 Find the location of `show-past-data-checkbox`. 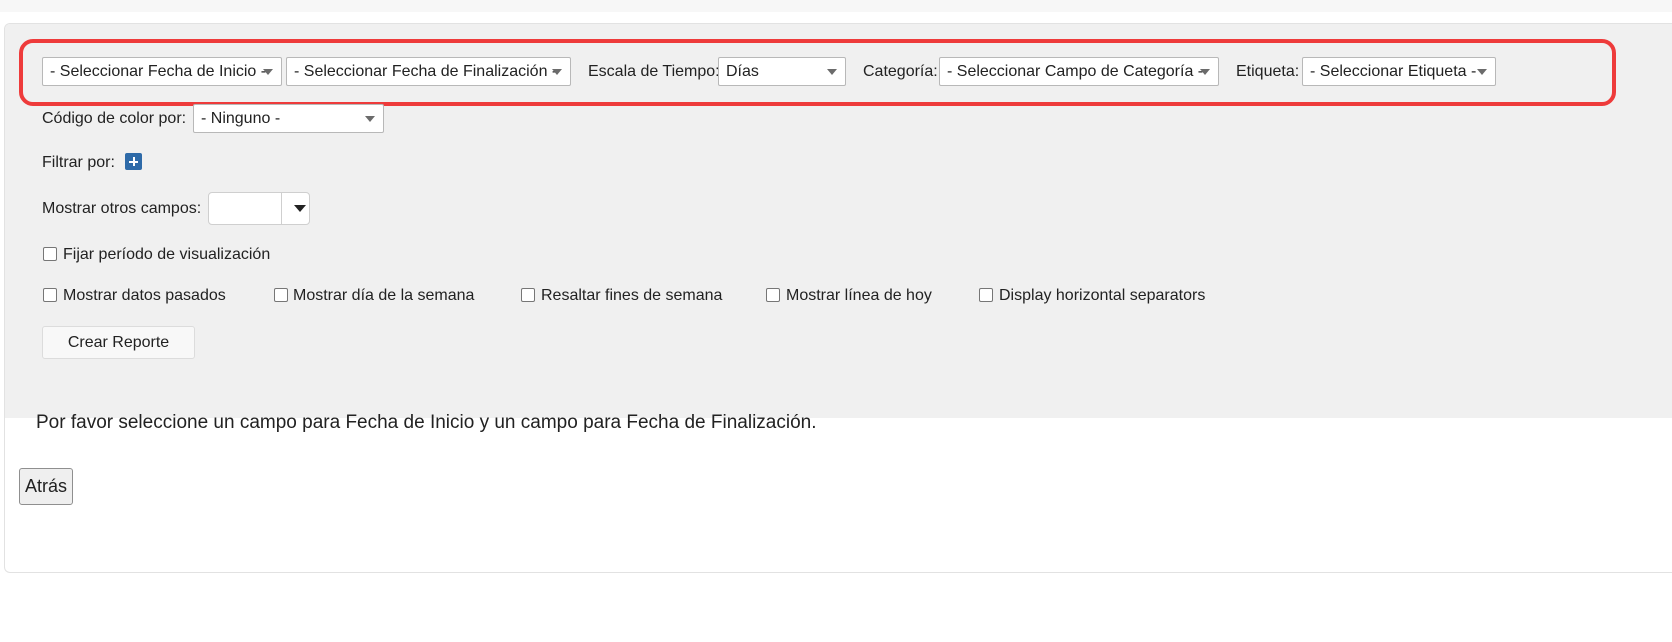

show-past-data-checkbox is located at coordinates (50, 295).